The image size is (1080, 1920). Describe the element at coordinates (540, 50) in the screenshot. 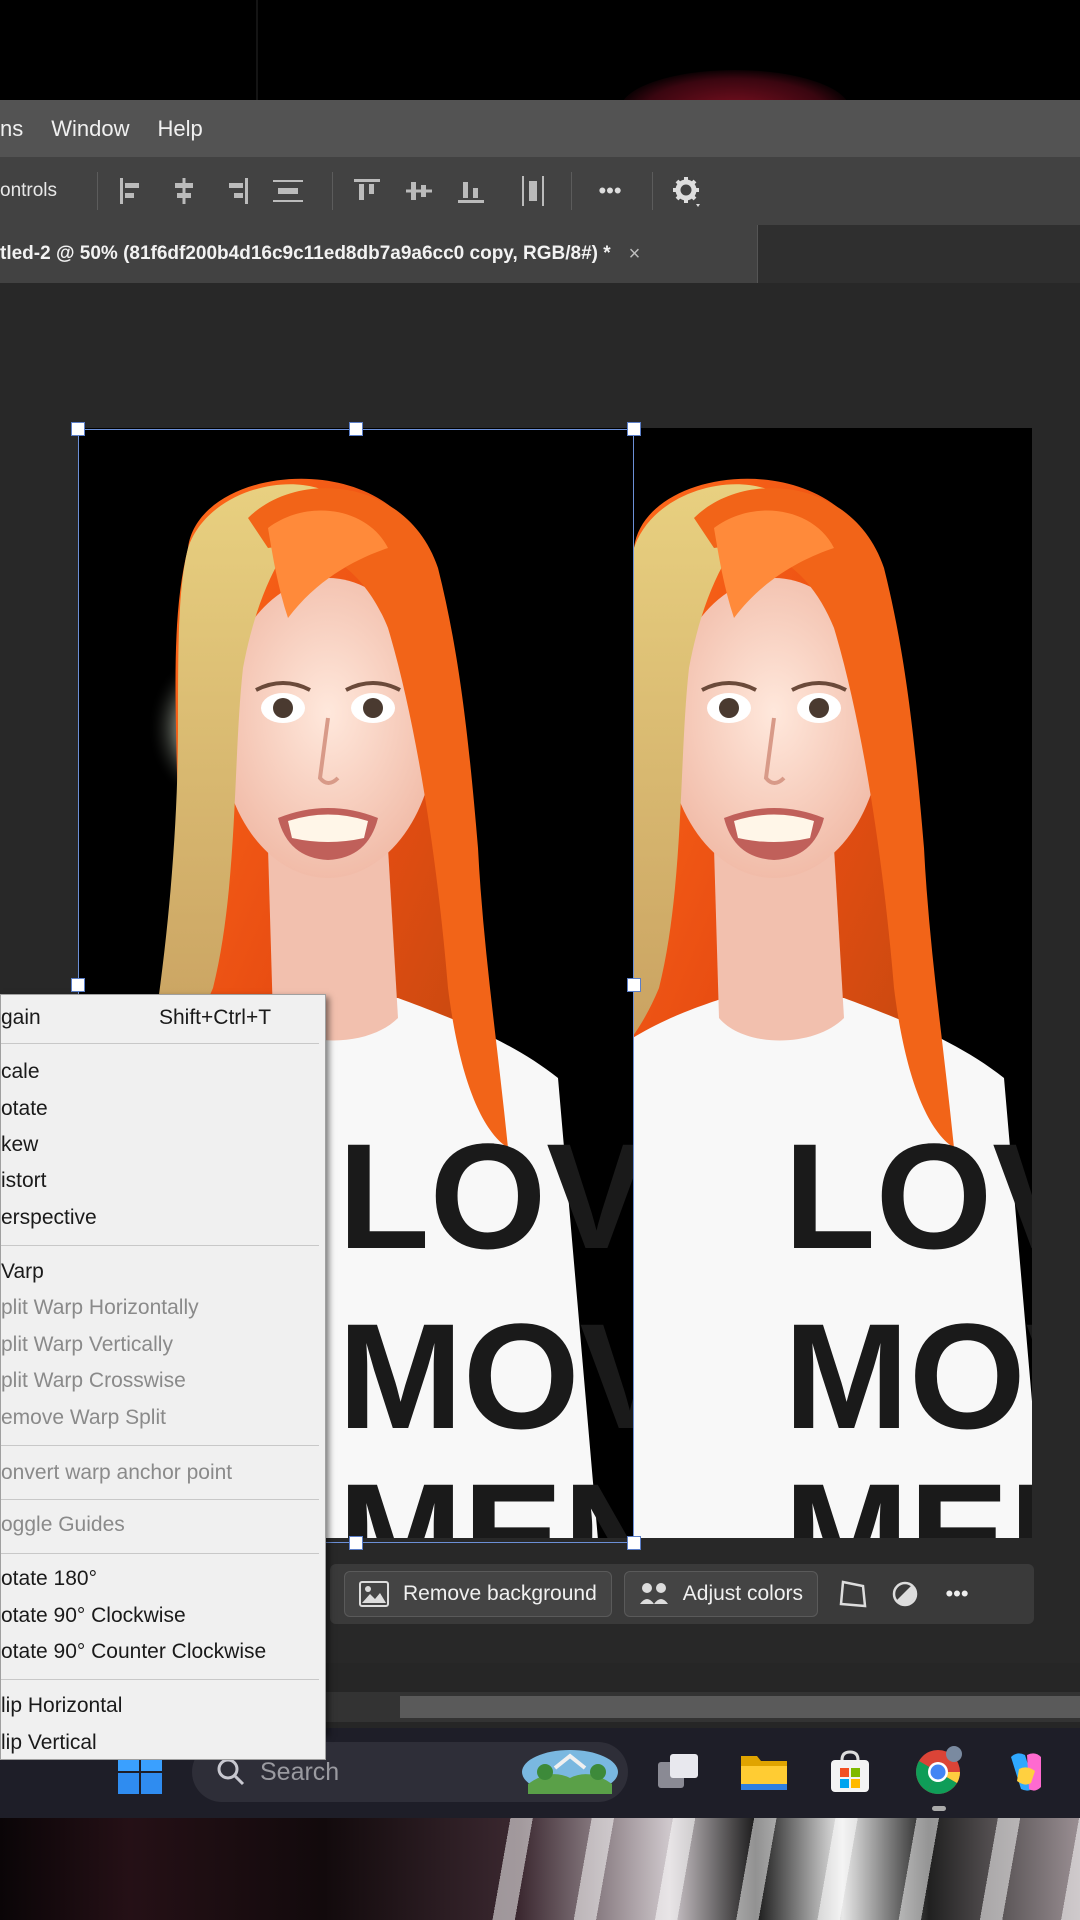

I see `wallpaper-top` at that location.